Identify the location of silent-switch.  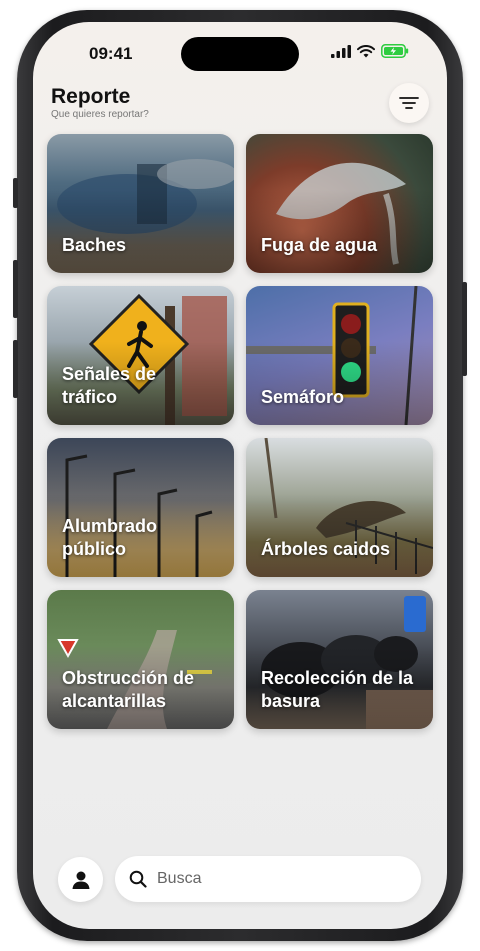
(15, 193).